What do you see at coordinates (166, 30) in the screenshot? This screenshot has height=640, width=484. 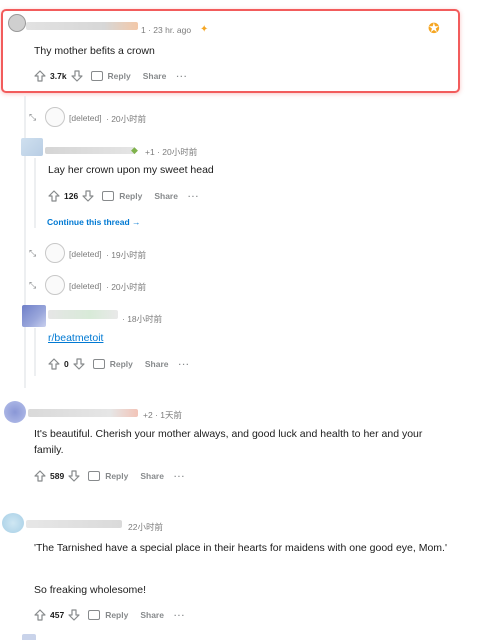 I see `comment-meta: 1 · 23 hr. ago` at bounding box center [166, 30].